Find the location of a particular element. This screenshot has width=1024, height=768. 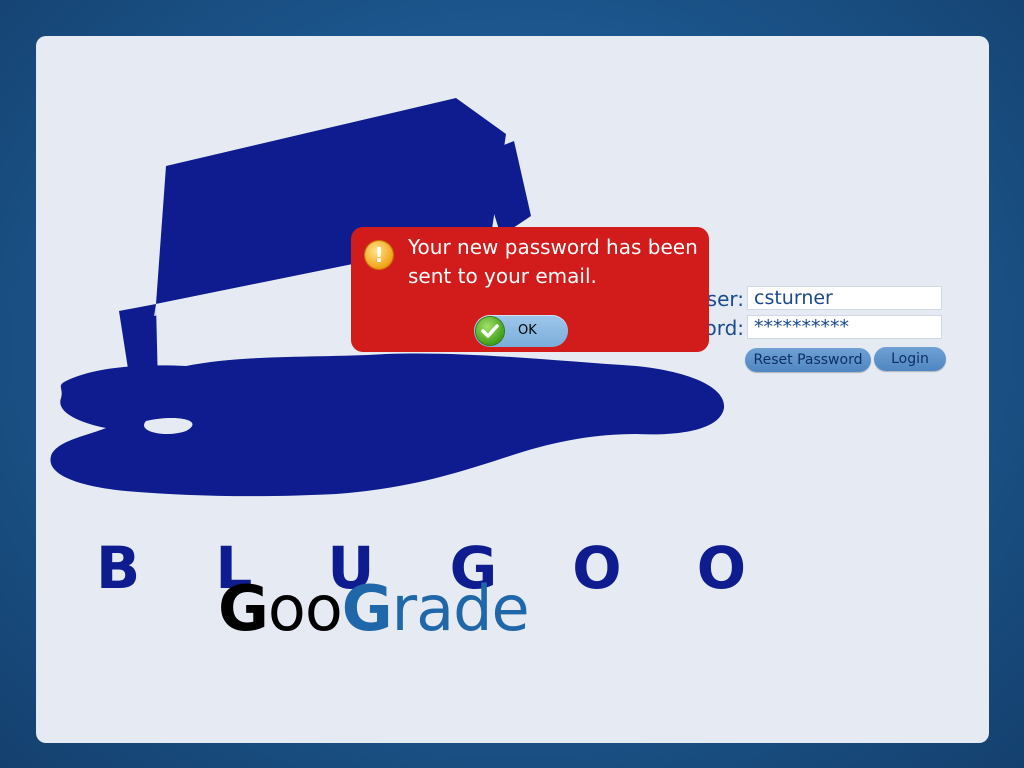

reset-password-button: Reset Password is located at coordinates (808, 360).